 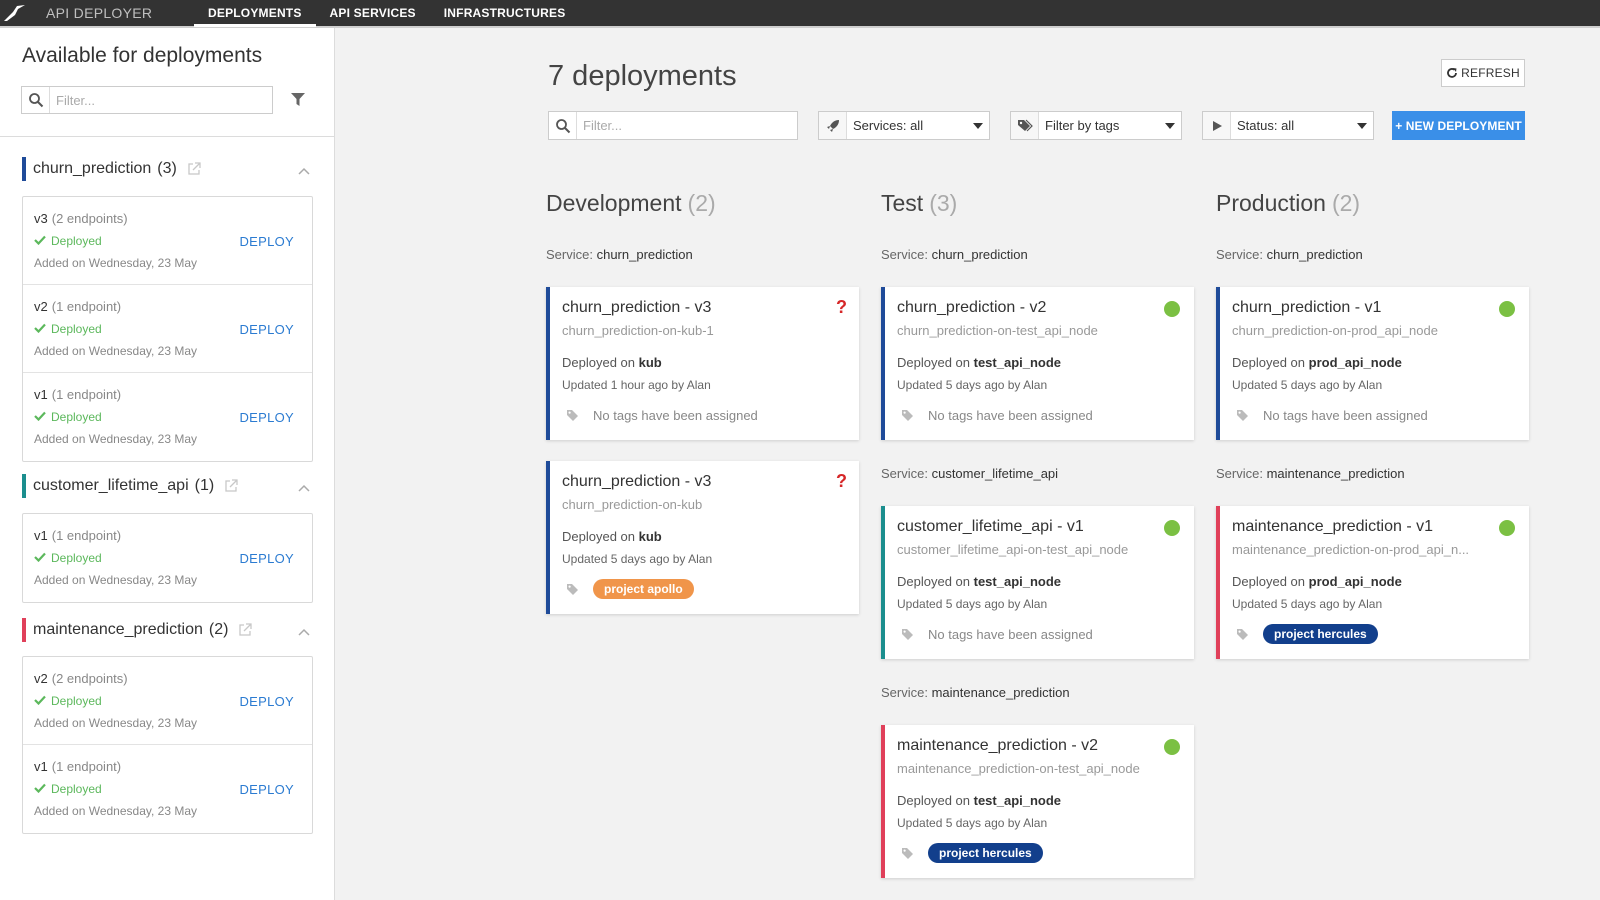 What do you see at coordinates (1217, 125) in the screenshot?
I see `play-icon` at bounding box center [1217, 125].